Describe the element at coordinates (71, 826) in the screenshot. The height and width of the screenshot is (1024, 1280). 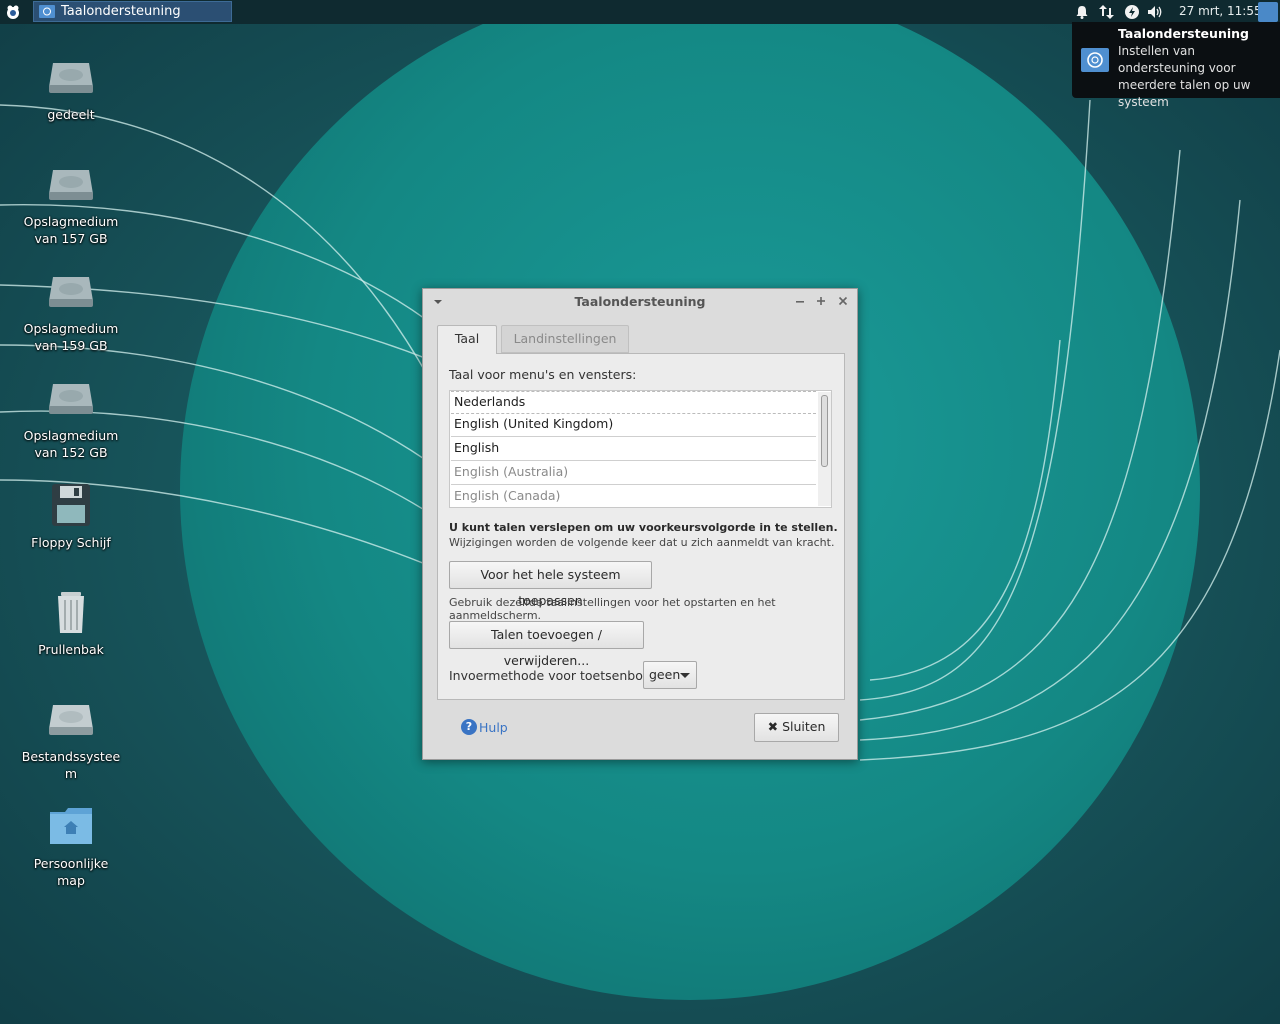
I see `home-folder-icon` at that location.